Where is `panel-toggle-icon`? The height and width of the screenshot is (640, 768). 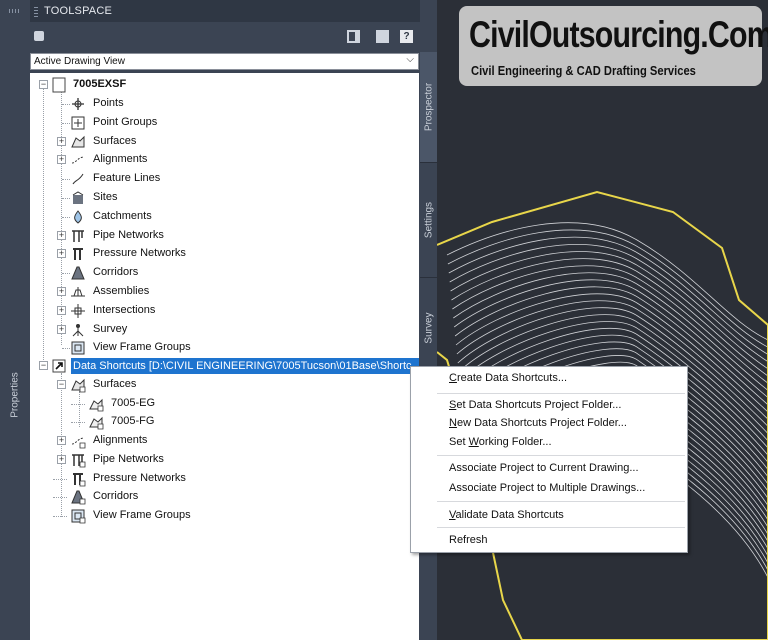 panel-toggle-icon is located at coordinates (353, 36).